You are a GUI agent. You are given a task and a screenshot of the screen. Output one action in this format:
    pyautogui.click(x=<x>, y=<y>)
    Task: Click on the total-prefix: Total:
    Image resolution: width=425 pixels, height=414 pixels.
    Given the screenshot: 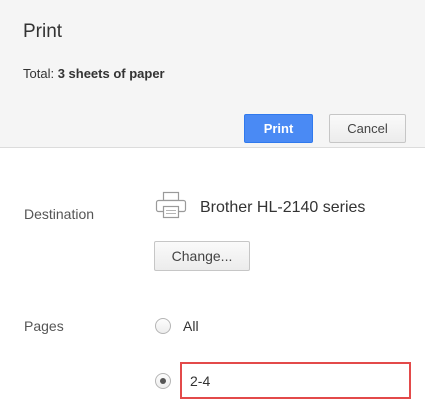 What is the action you would take?
    pyautogui.click(x=40, y=73)
    